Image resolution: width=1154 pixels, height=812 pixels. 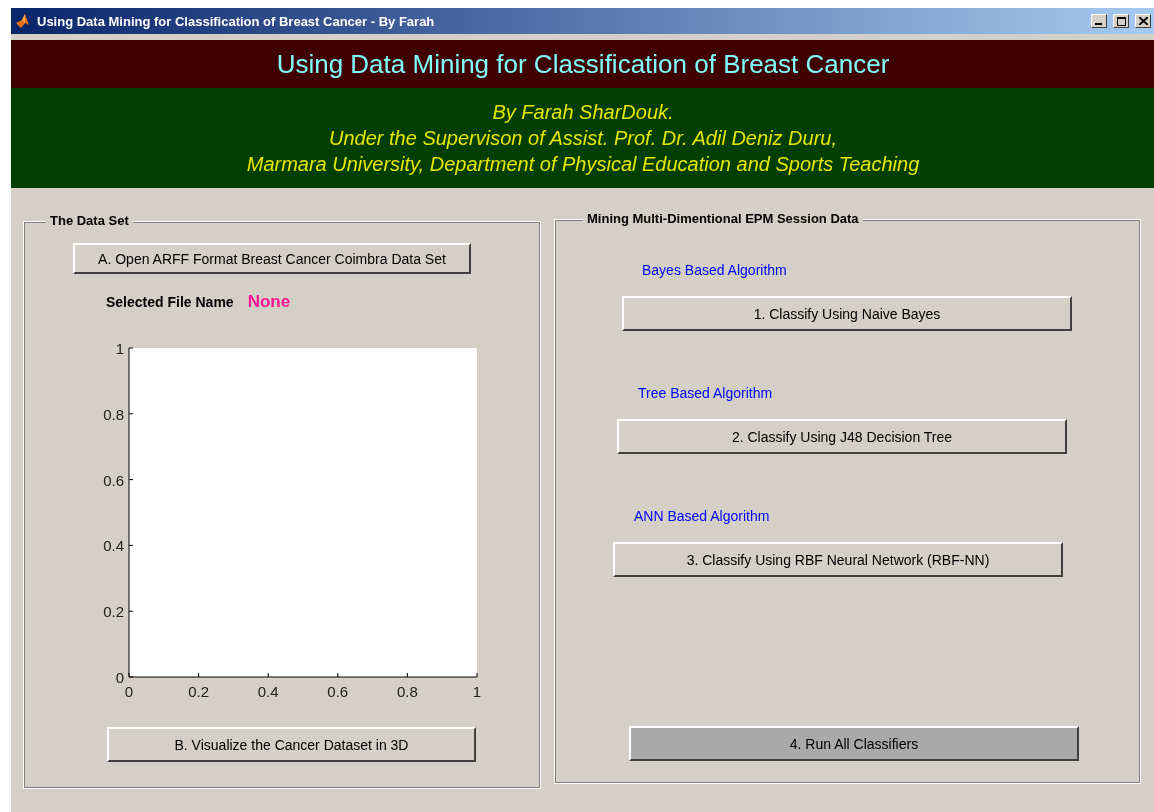 I want to click on close-button, so click(x=1143, y=21).